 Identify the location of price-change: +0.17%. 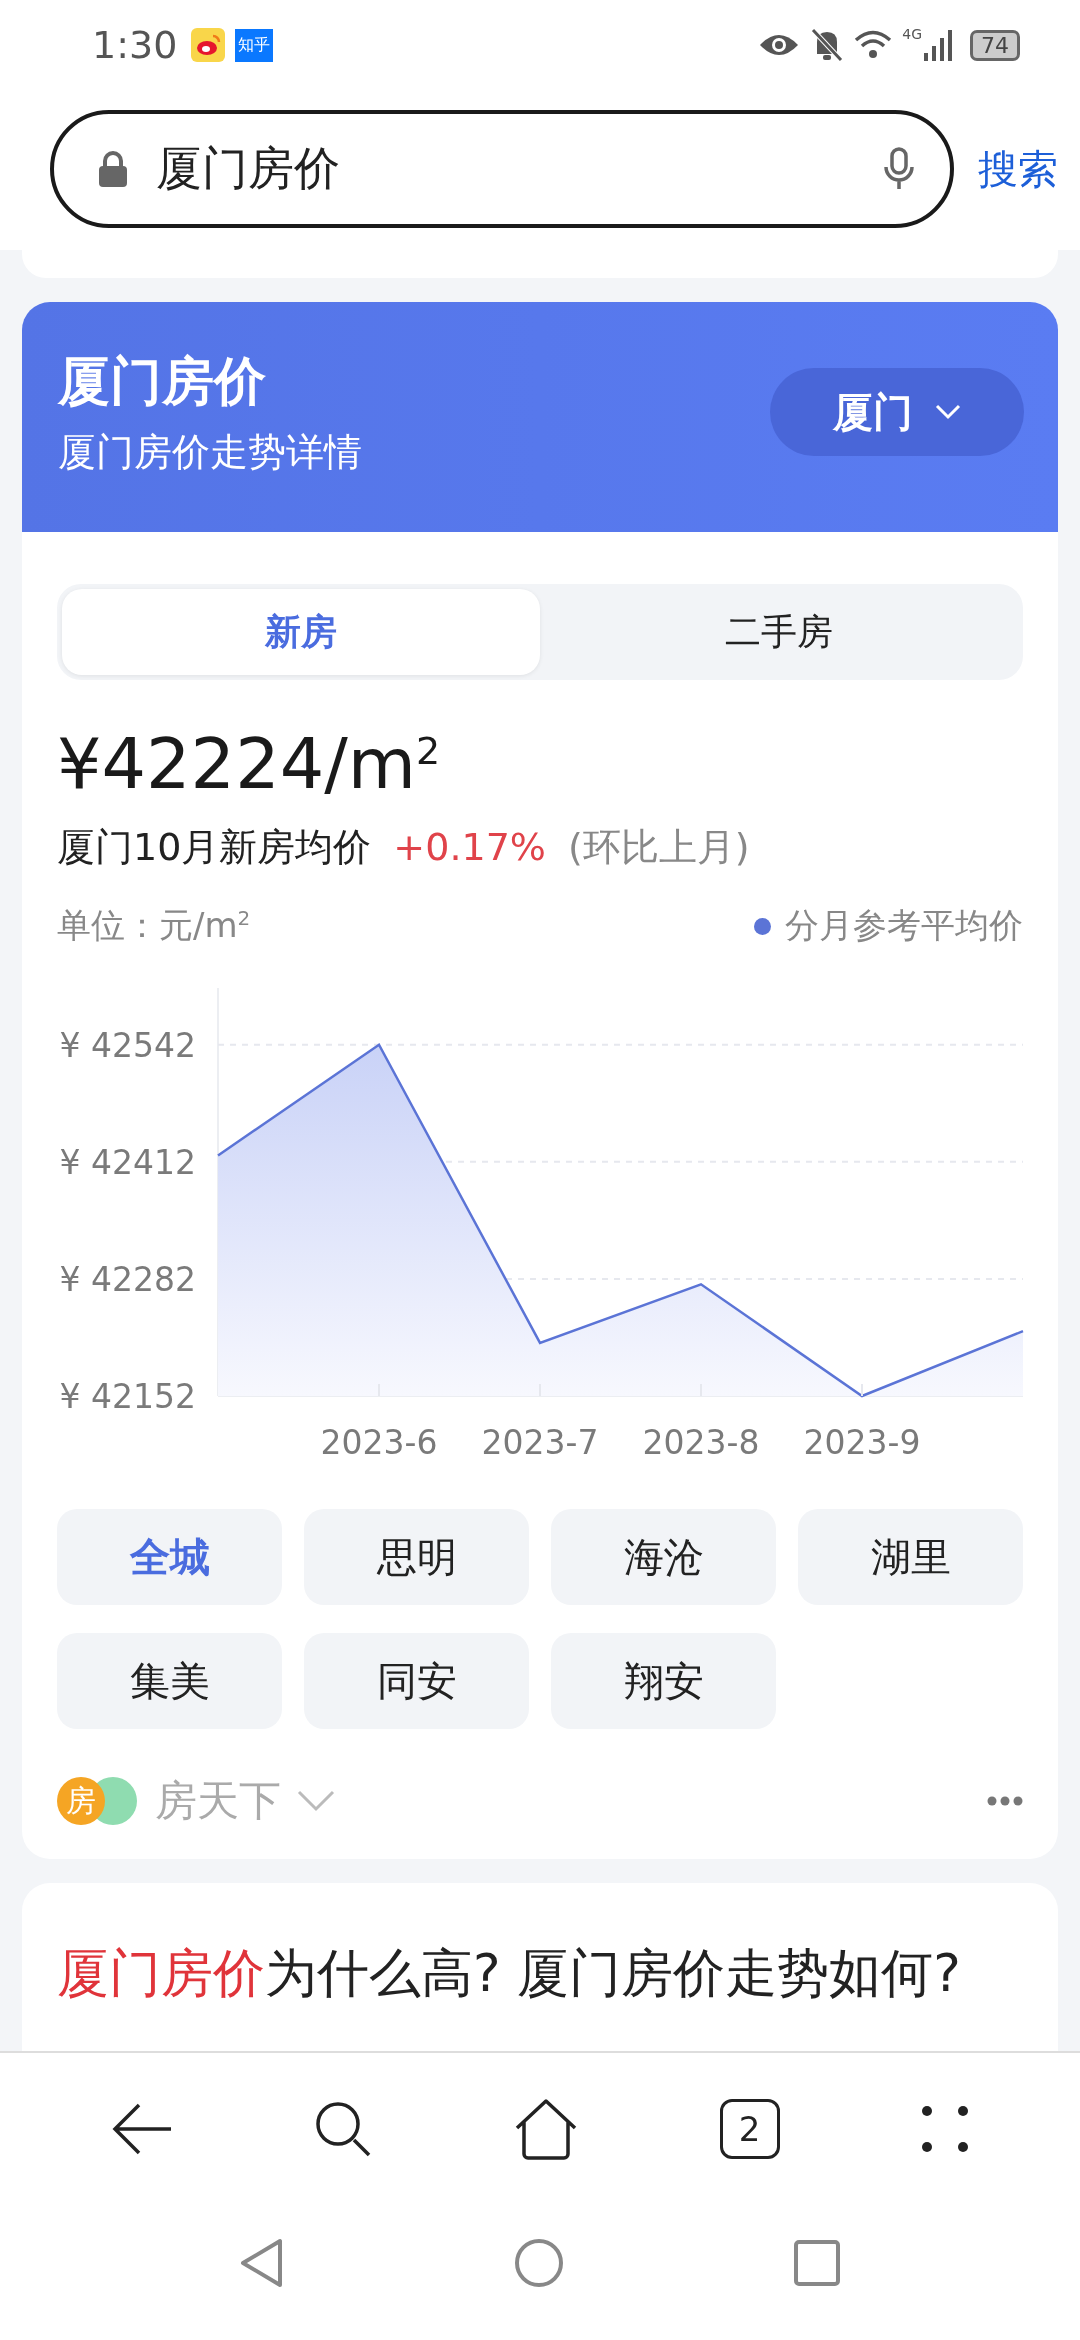
(469, 847).